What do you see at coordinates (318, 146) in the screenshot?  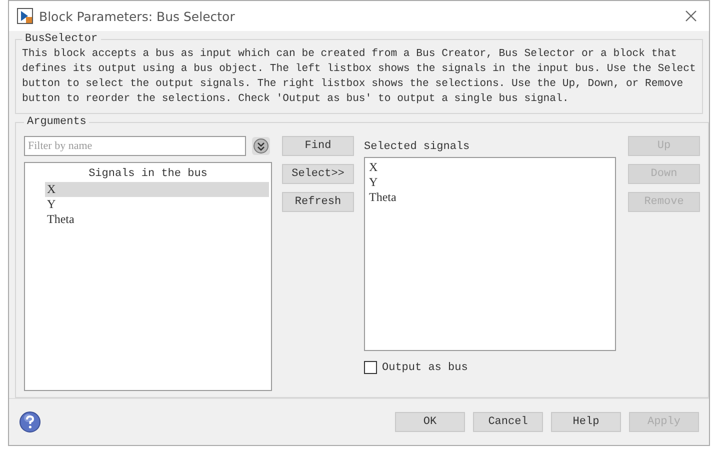 I see `action-button: Find` at bounding box center [318, 146].